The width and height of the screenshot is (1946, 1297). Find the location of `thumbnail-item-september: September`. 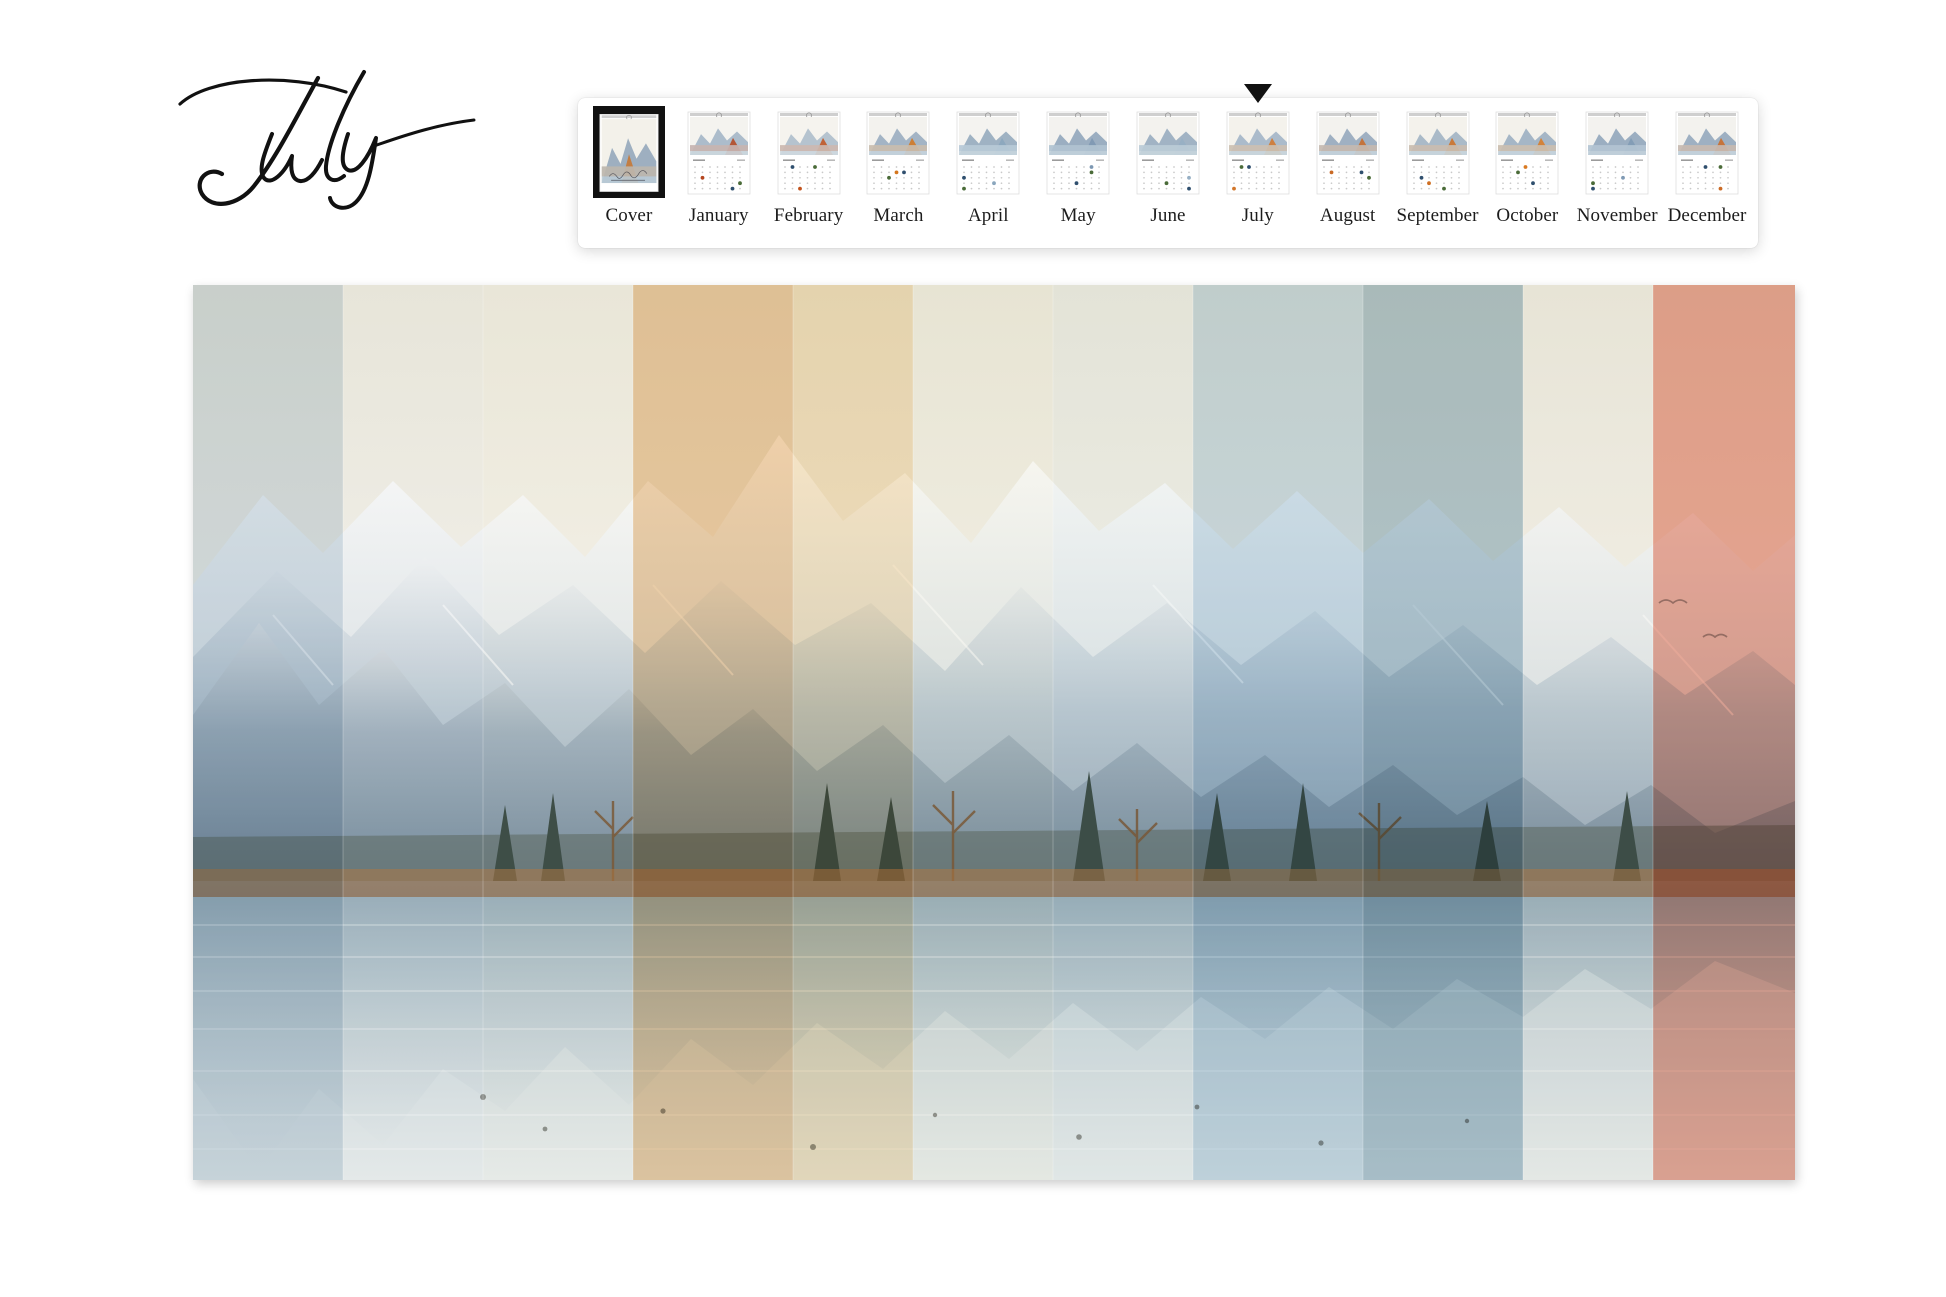

thumbnail-item-september: September is located at coordinates (1438, 165).